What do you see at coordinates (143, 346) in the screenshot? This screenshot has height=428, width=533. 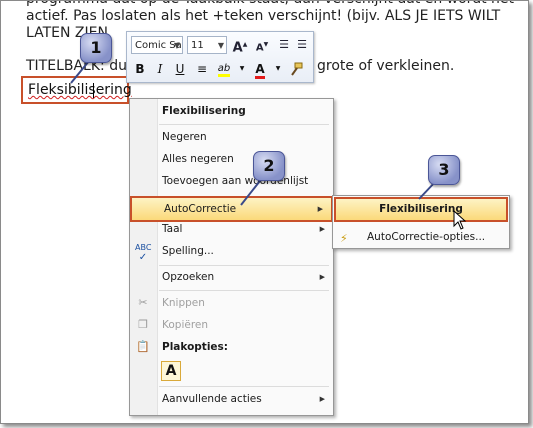 I see `clipboard-icon: 📋` at bounding box center [143, 346].